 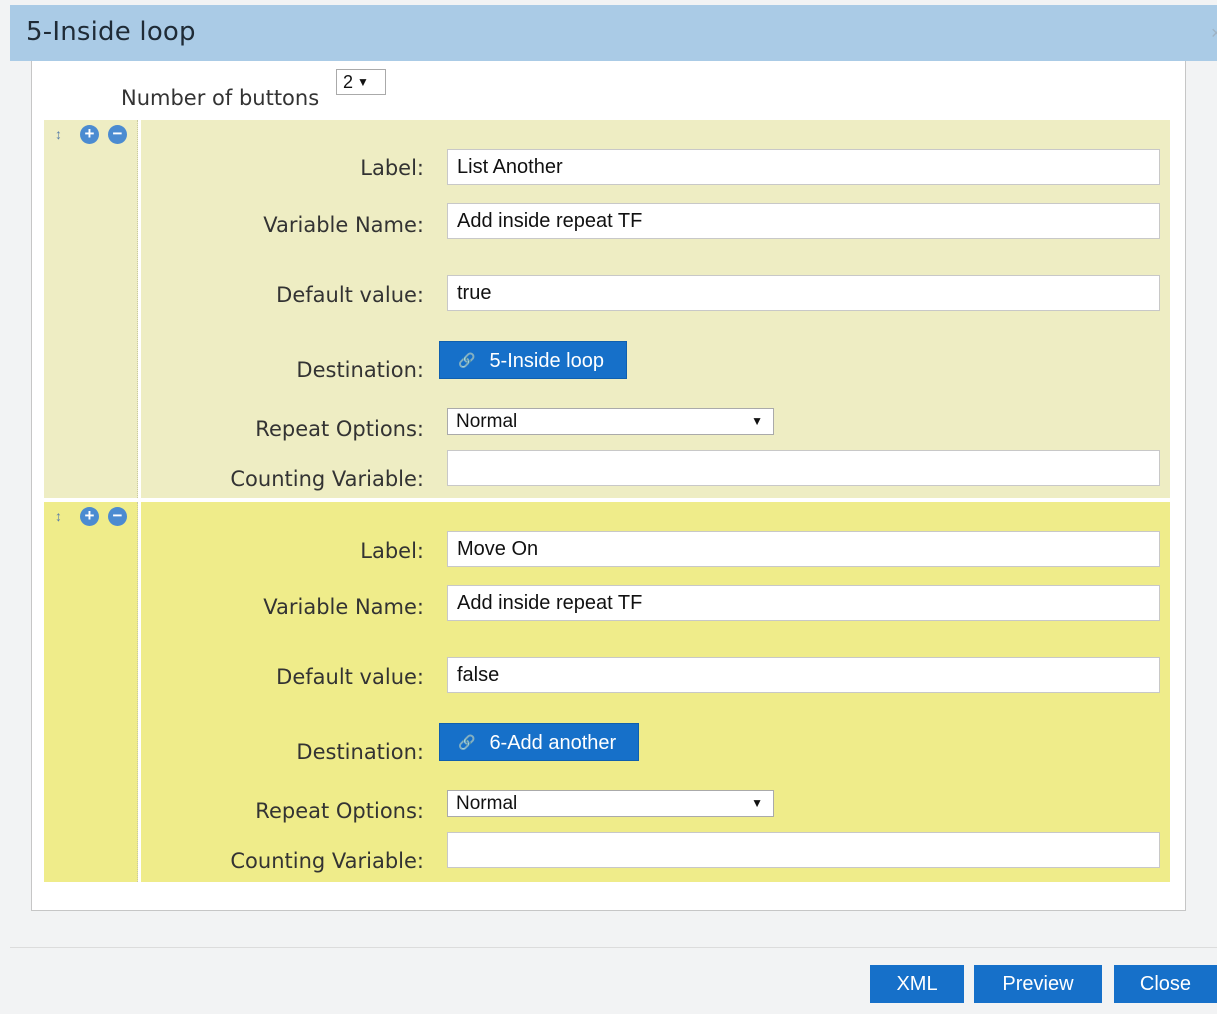 I want to click on label-input: List Another, so click(x=803, y=167).